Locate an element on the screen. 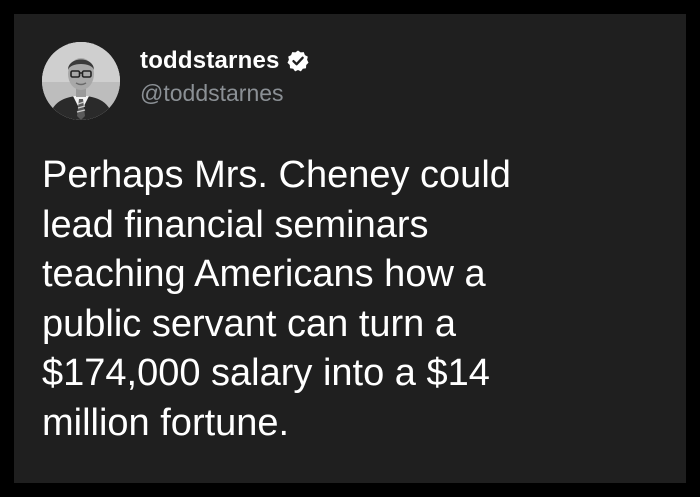 The image size is (700, 497). verified-badge-icon is located at coordinates (298, 61).